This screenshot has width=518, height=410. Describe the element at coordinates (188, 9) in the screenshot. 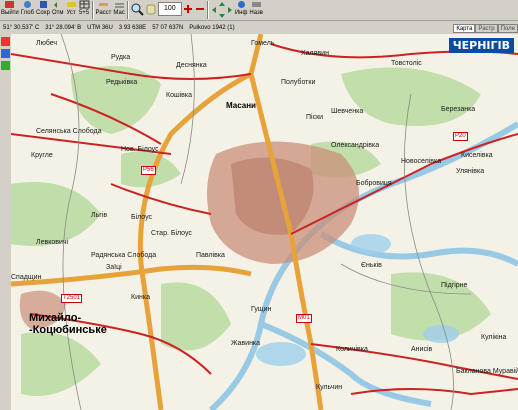

I see `zoom-in-icon` at that location.